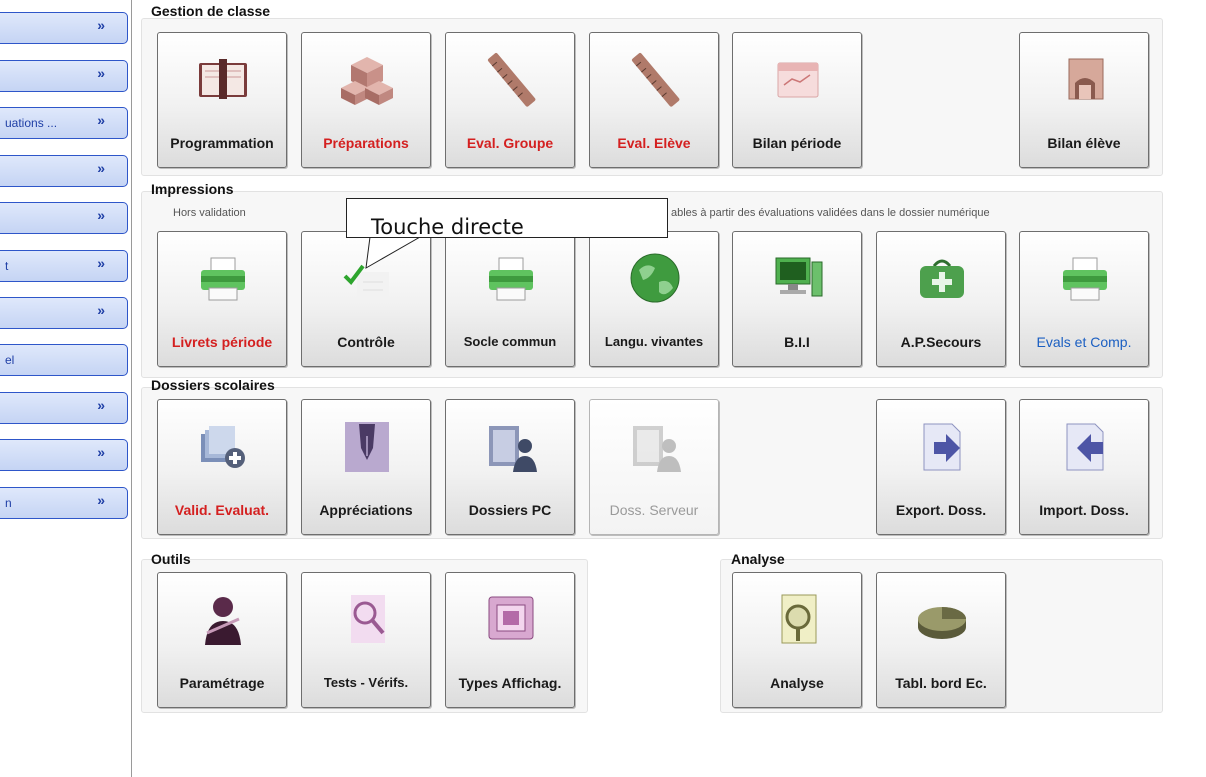 Image resolution: width=1206 pixels, height=777 pixels. What do you see at coordinates (654, 143) in the screenshot?
I see `button-label: Eval. Elève` at bounding box center [654, 143].